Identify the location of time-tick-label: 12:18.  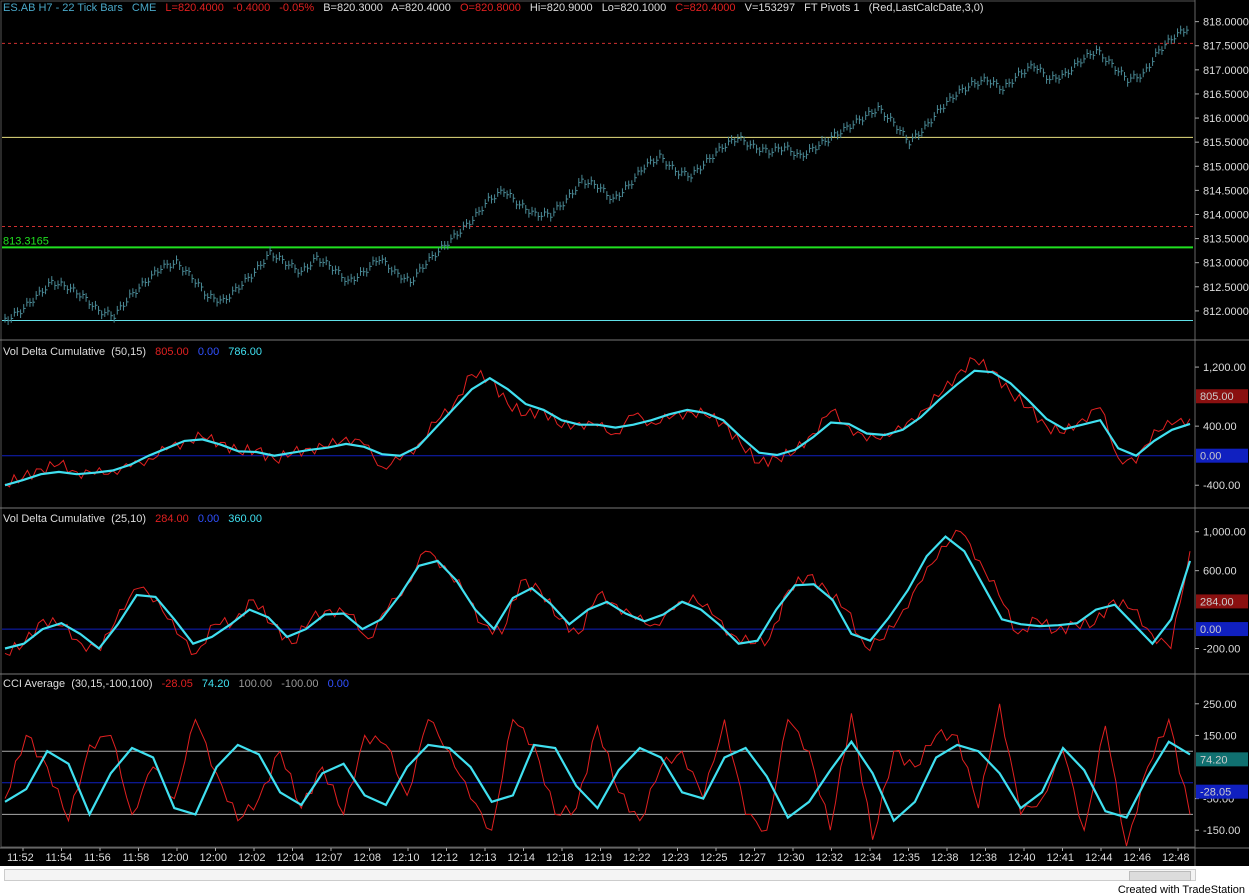
(560, 858).